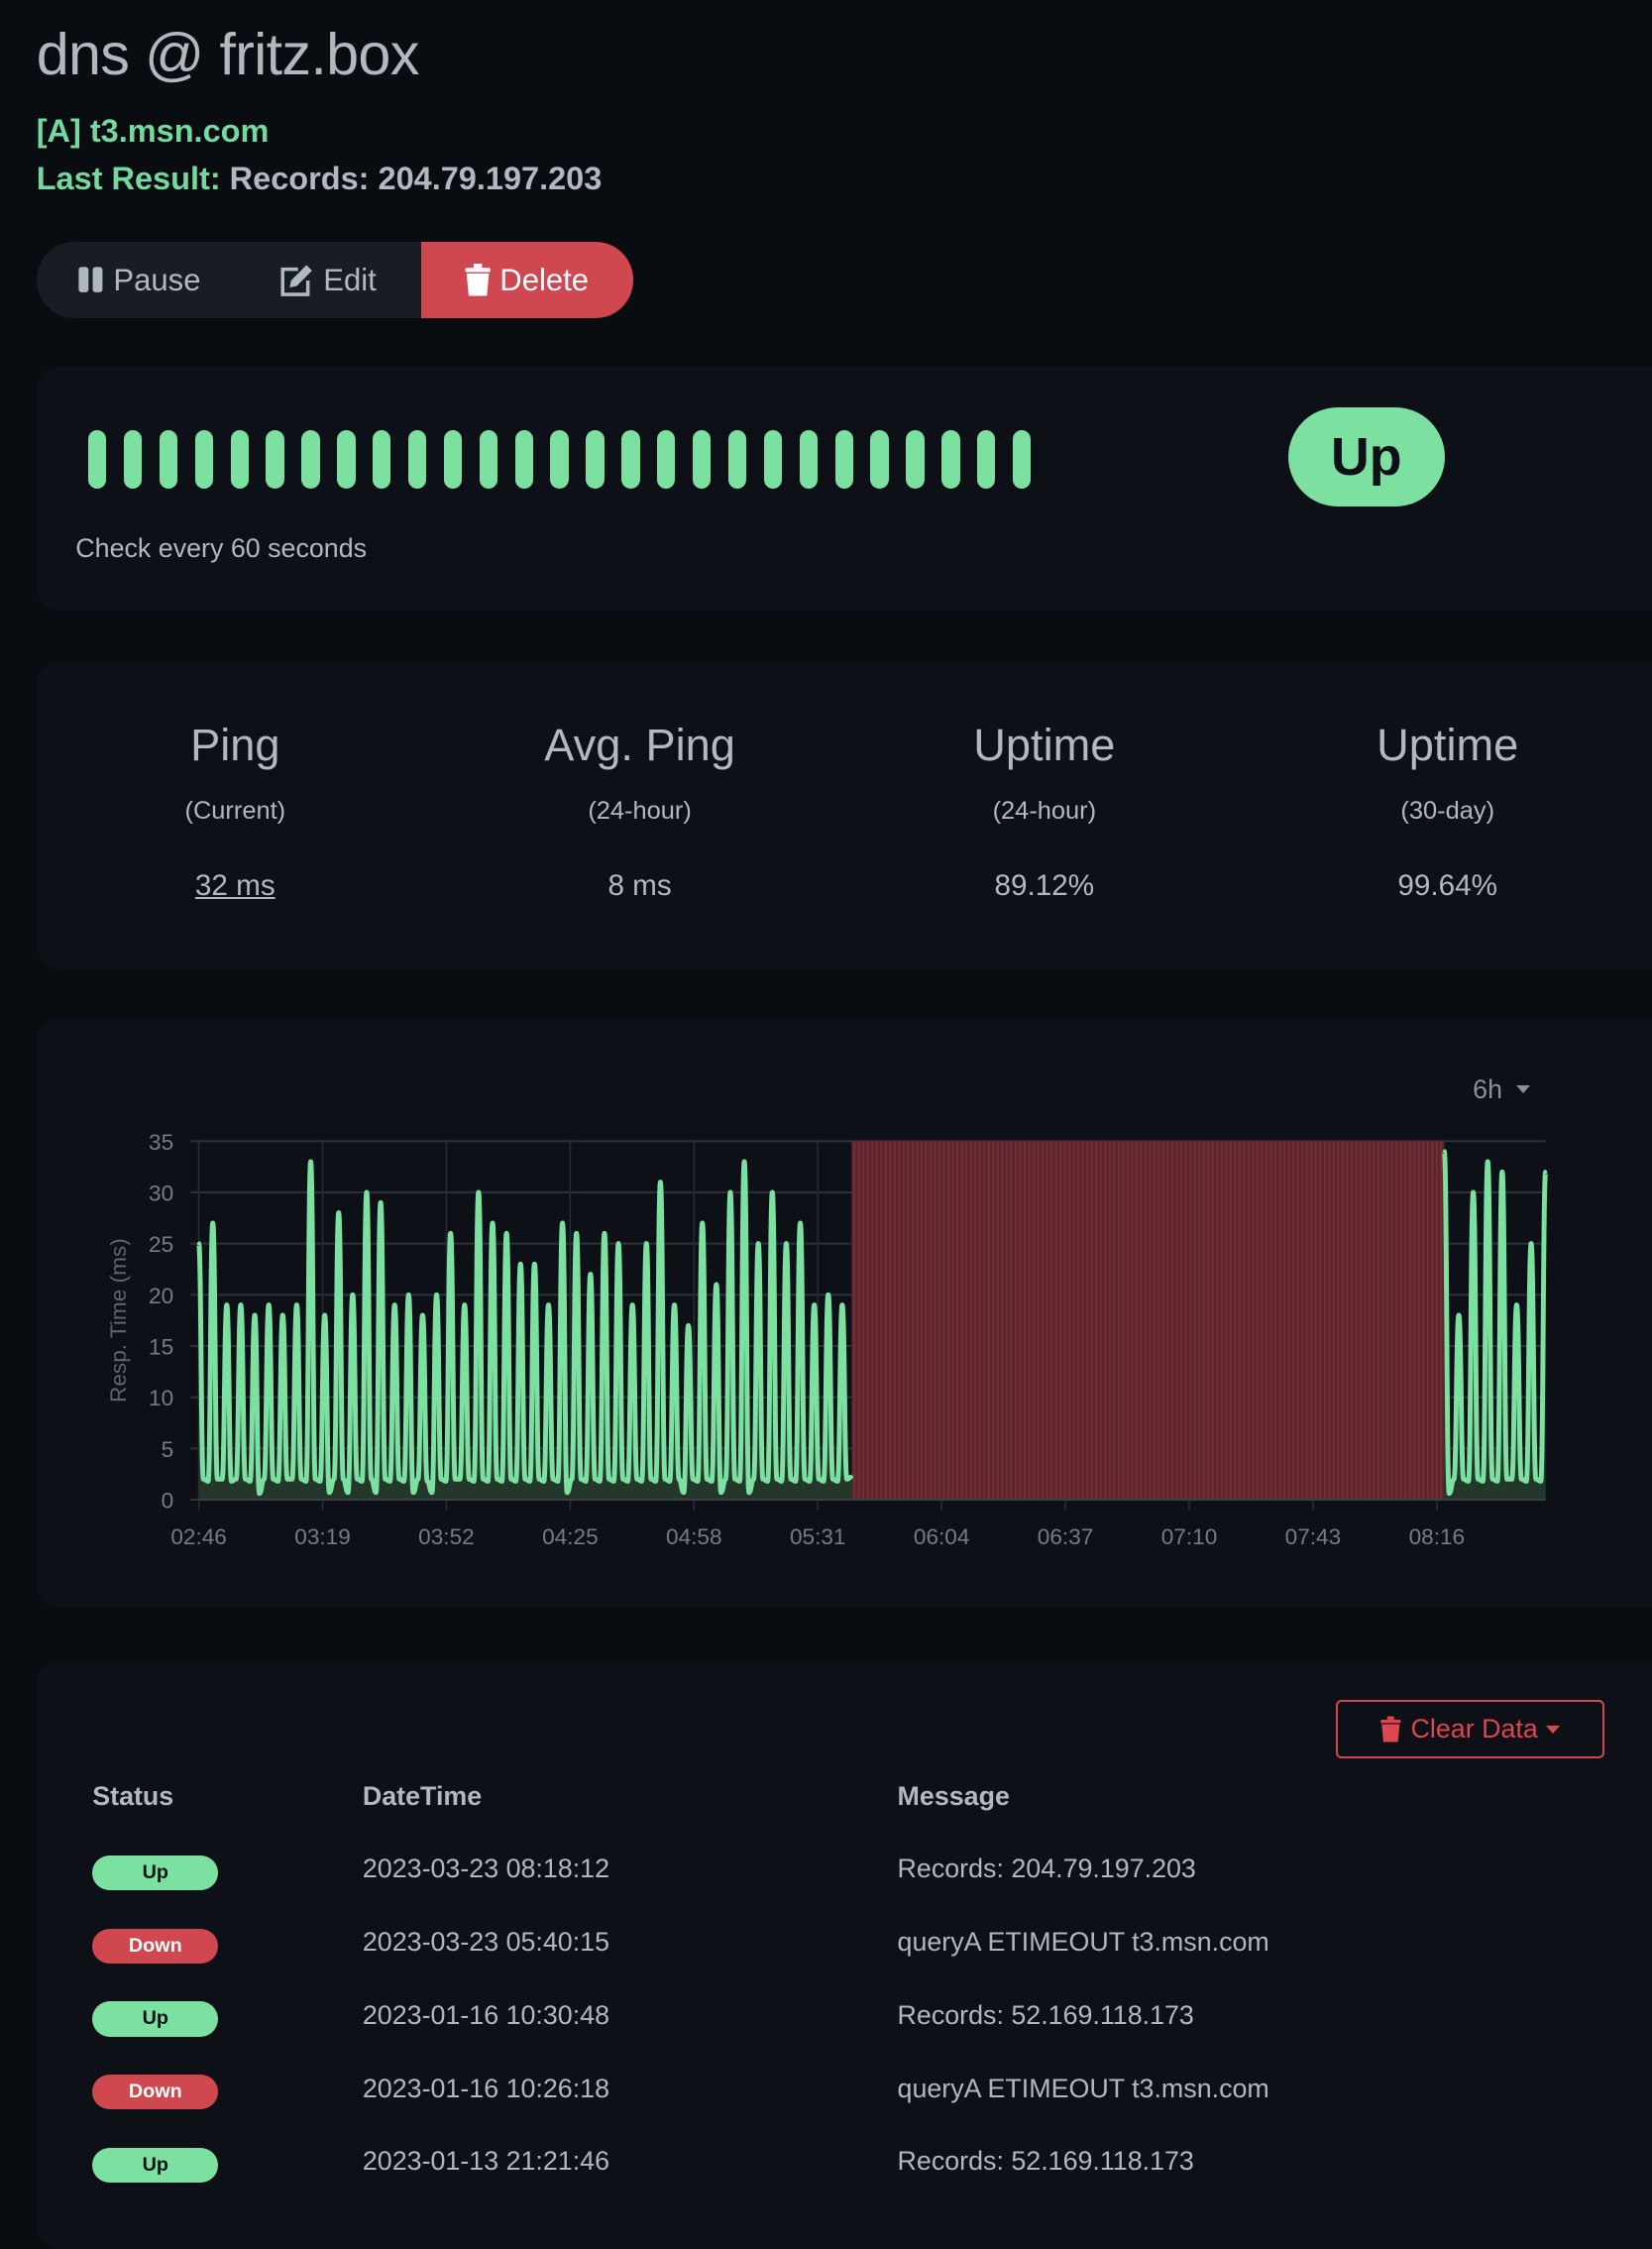 The height and width of the screenshot is (2249, 1652). What do you see at coordinates (570, 1536) in the screenshot?
I see `x-tick-label: 04:25` at bounding box center [570, 1536].